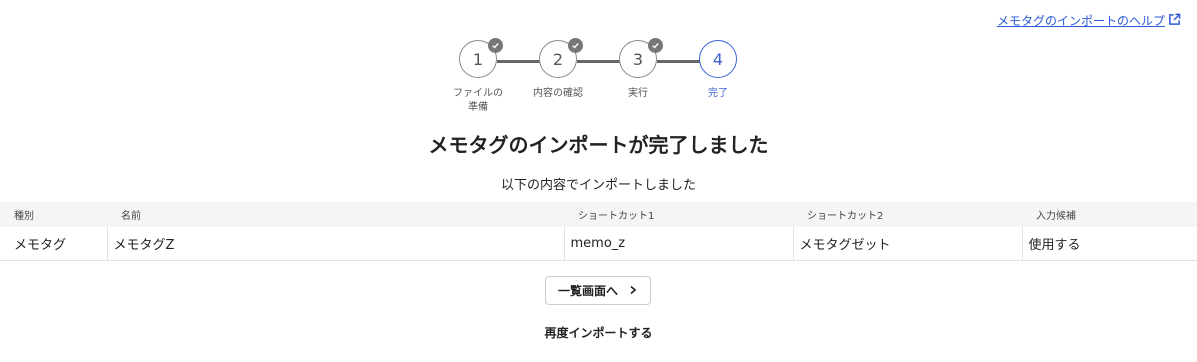  I want to click on step-number: 3, so click(638, 59).